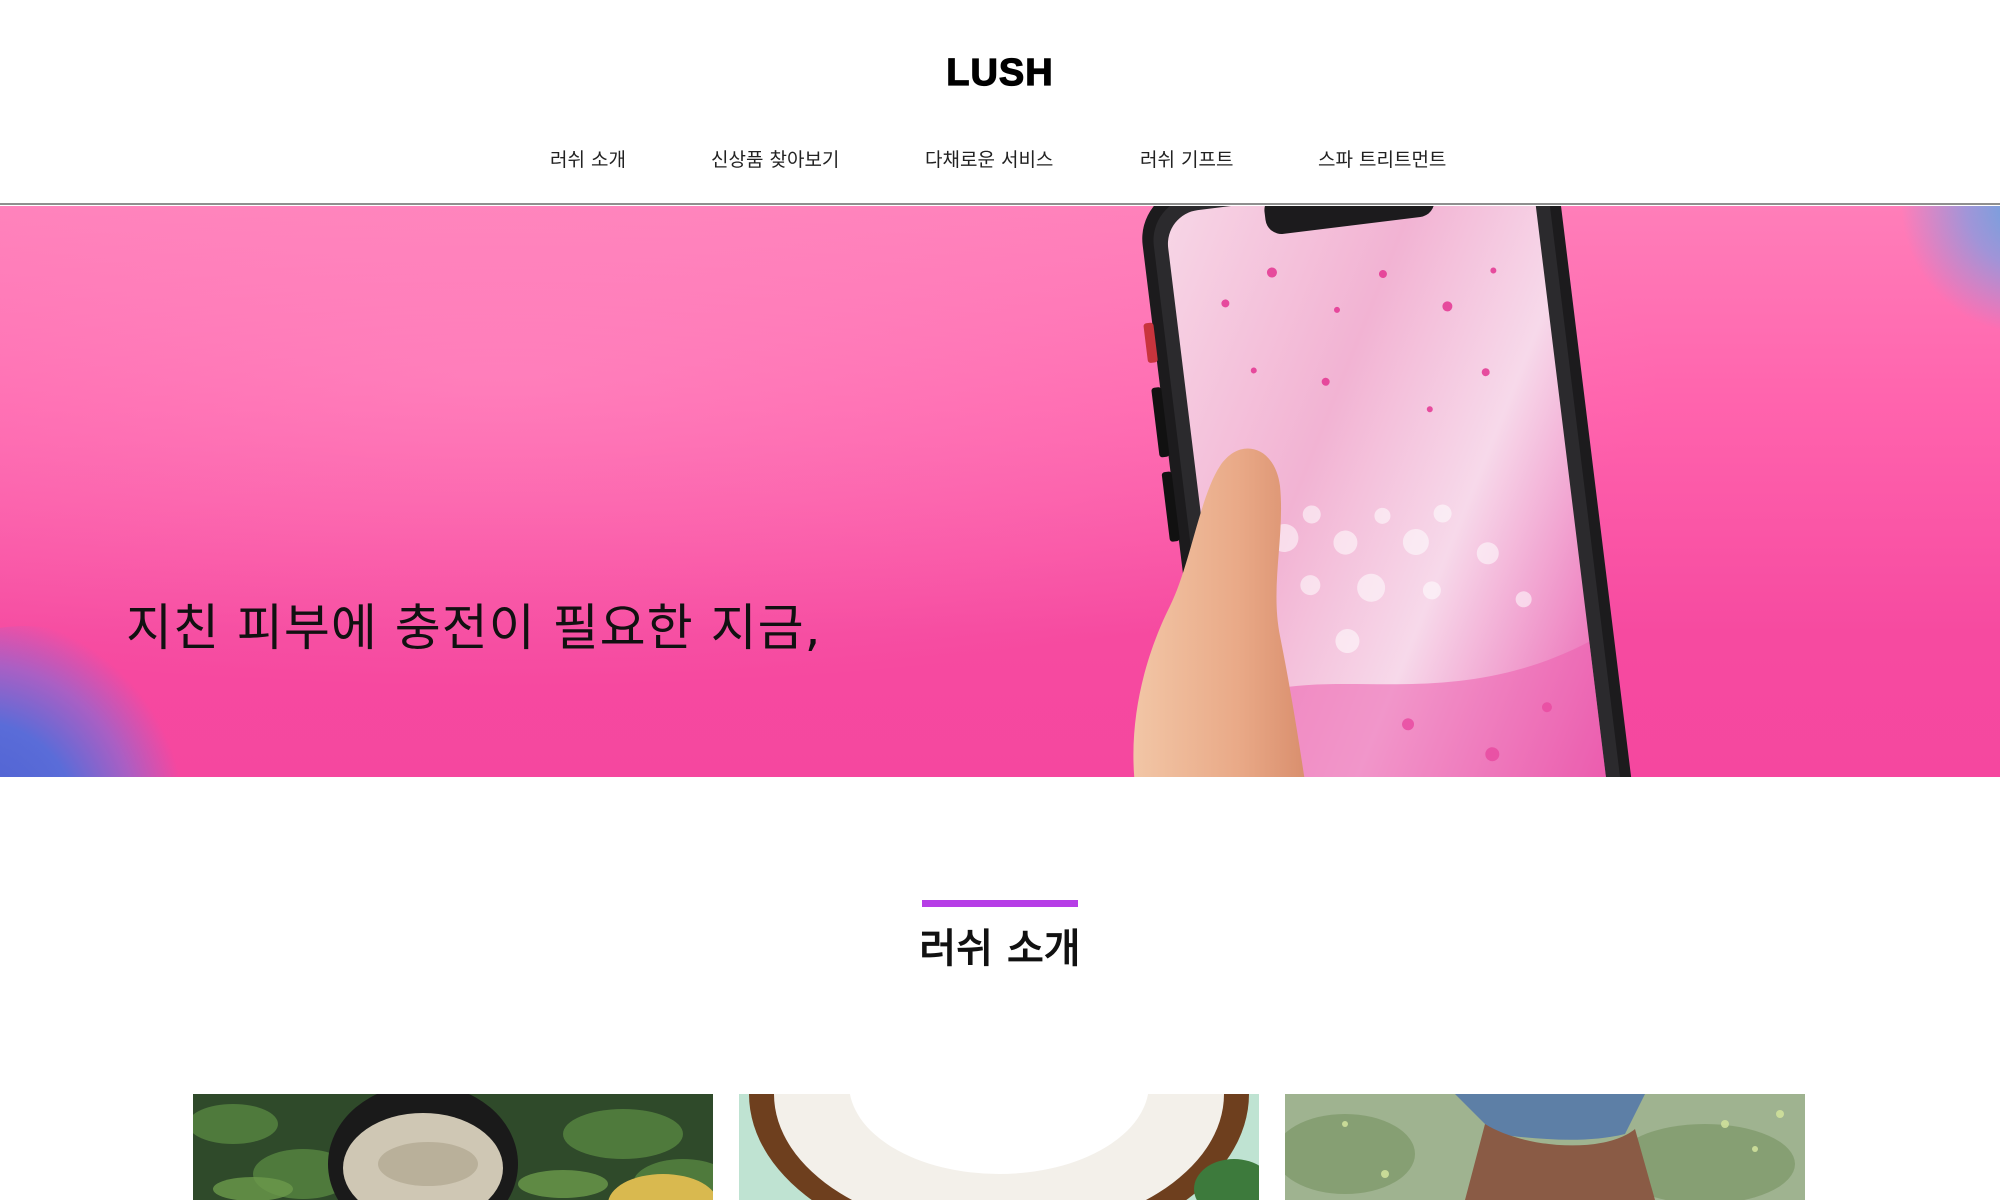 This screenshot has width=2000, height=1200. I want to click on about-card-list, so click(1000, 1147).